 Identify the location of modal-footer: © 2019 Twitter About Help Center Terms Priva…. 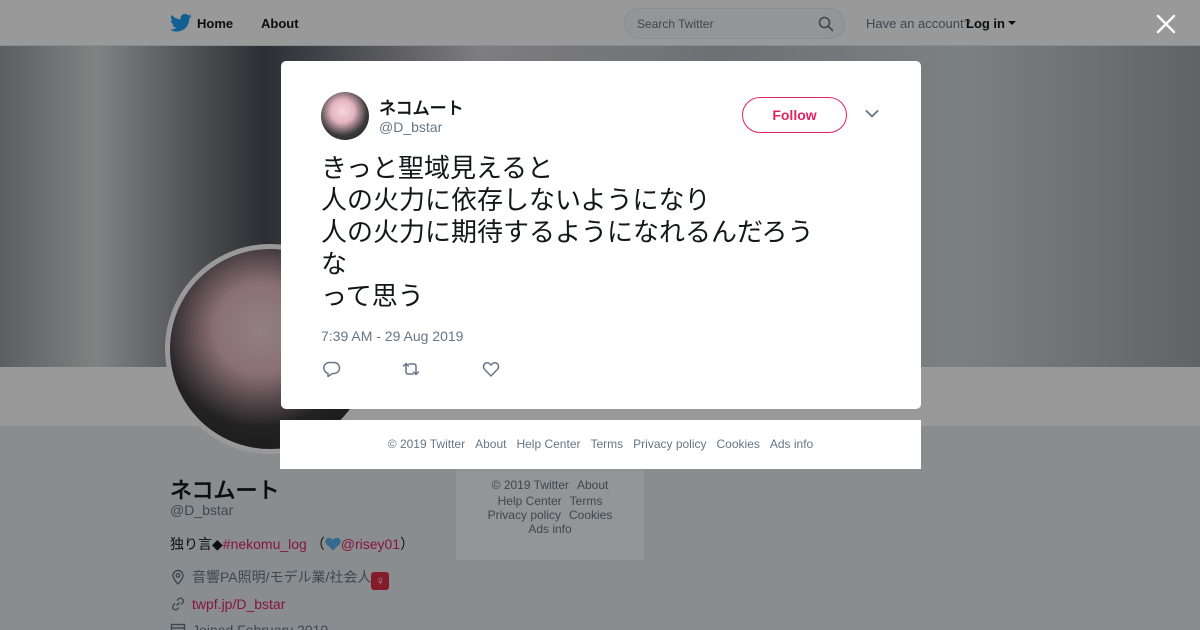
(600, 444).